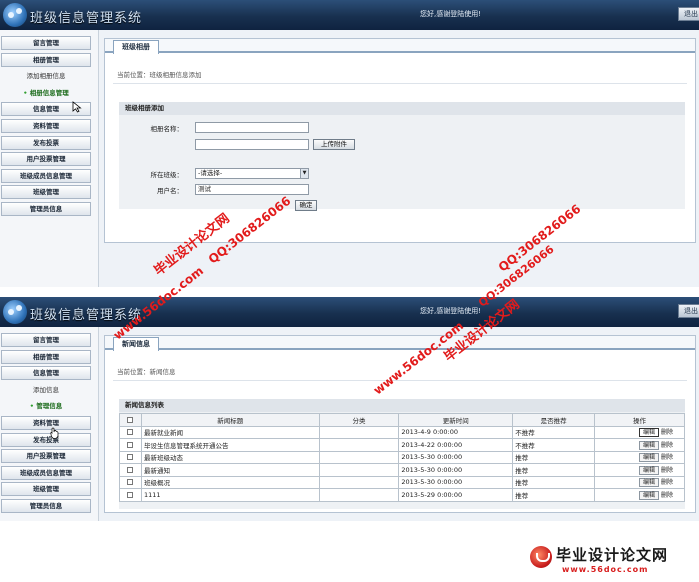 The image size is (699, 582). I want to click on news-title-cell: 1111, so click(230, 495).